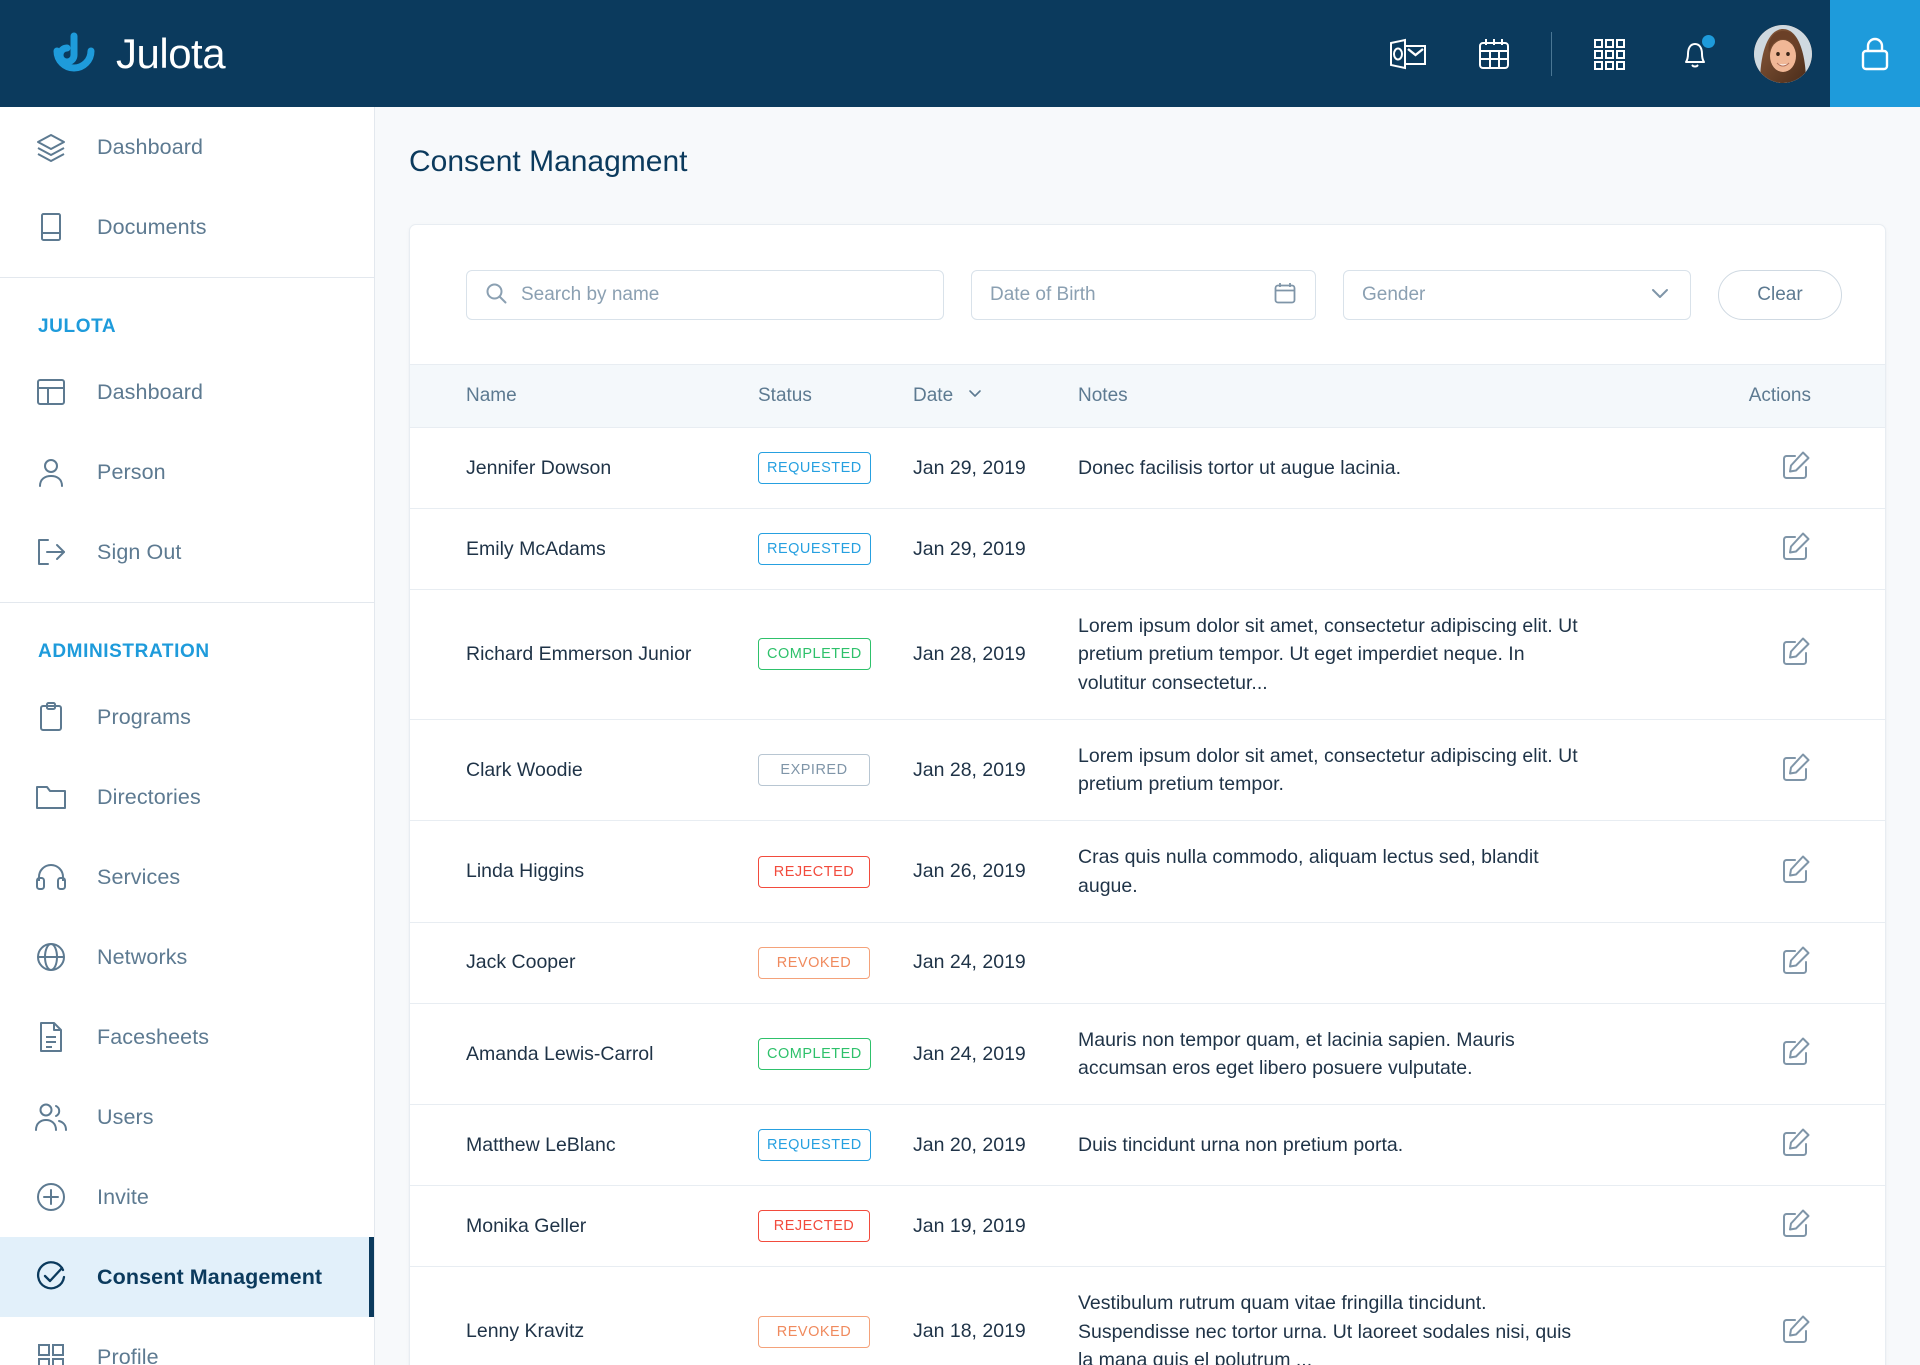 This screenshot has height=1365, width=1920. I want to click on avatar, so click(1783, 53).